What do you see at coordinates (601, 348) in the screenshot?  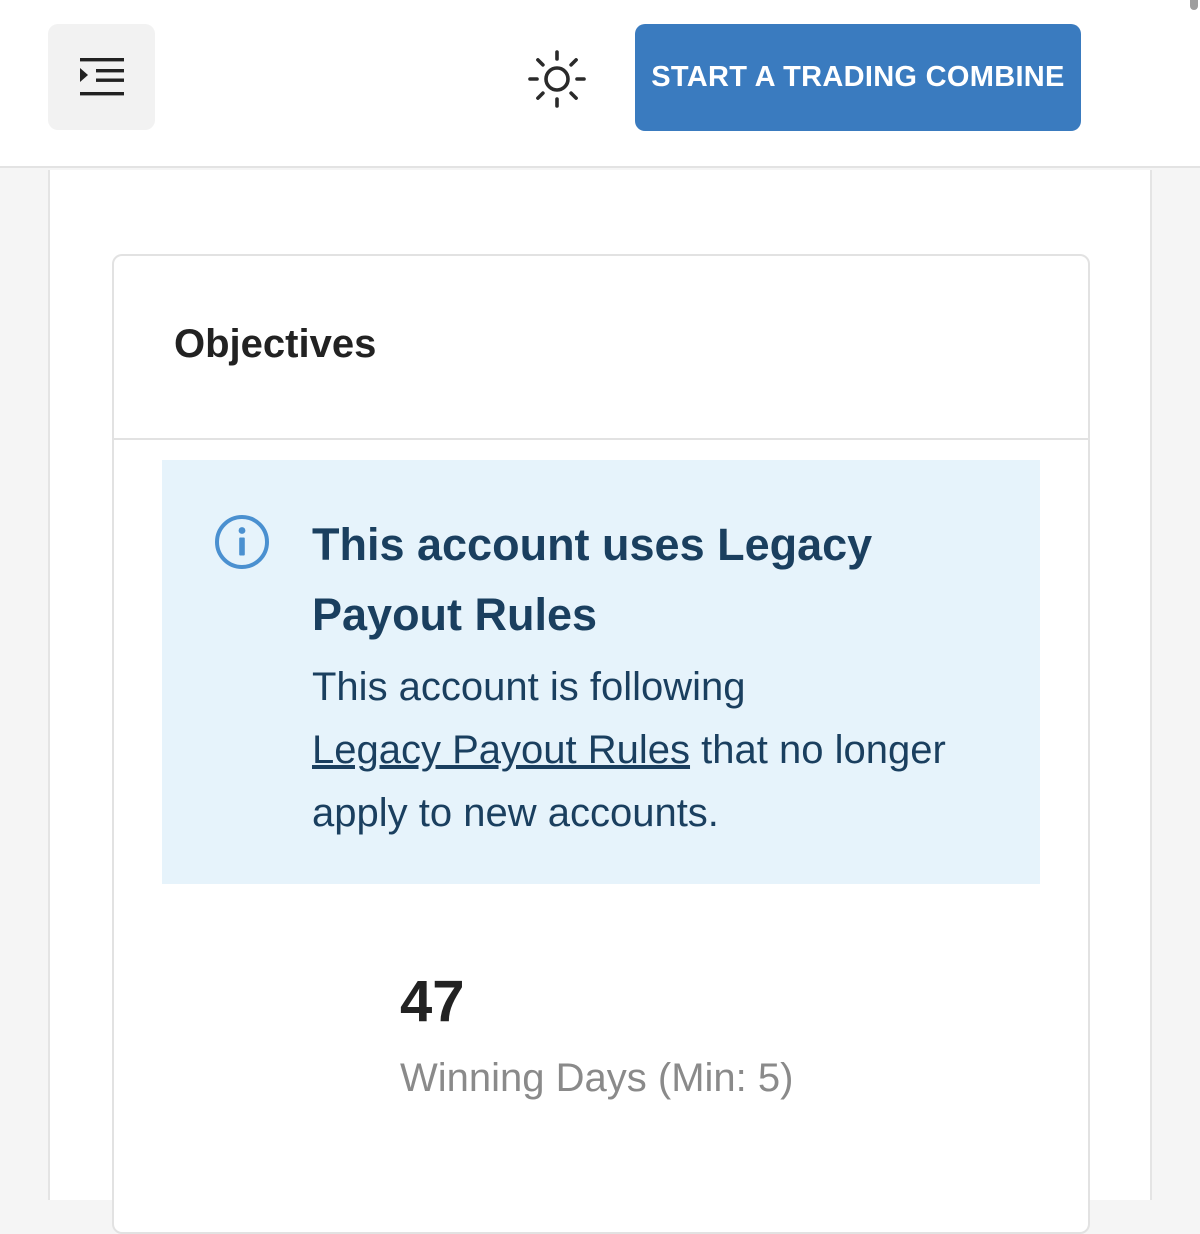 I see `objectives-card-header: Objectives` at bounding box center [601, 348].